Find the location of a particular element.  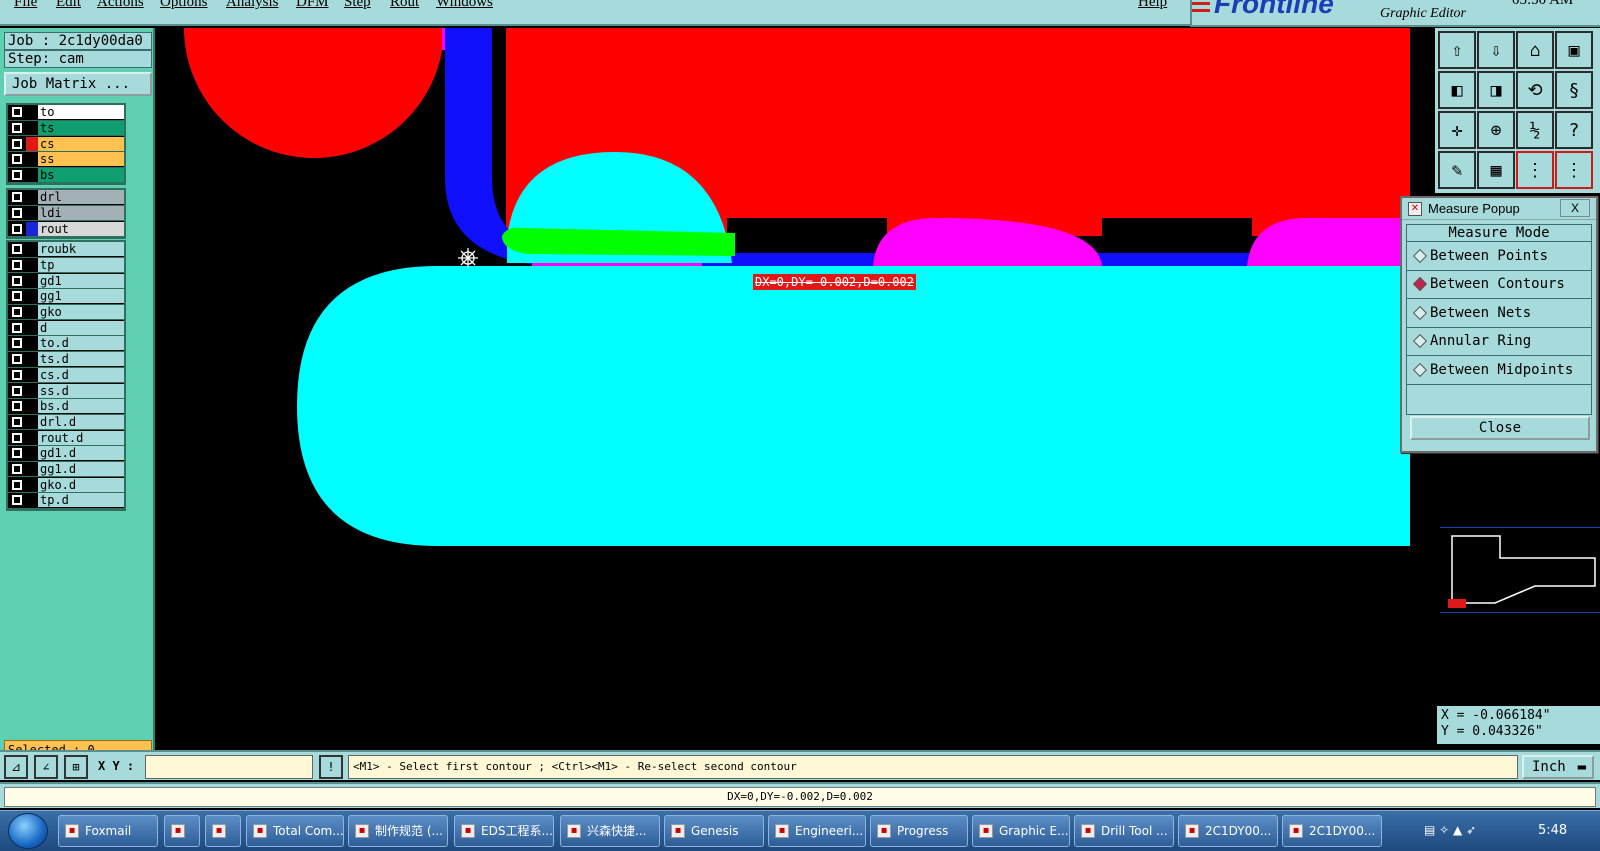

layer-row-gg1: gg1 is located at coordinates (66, 297).